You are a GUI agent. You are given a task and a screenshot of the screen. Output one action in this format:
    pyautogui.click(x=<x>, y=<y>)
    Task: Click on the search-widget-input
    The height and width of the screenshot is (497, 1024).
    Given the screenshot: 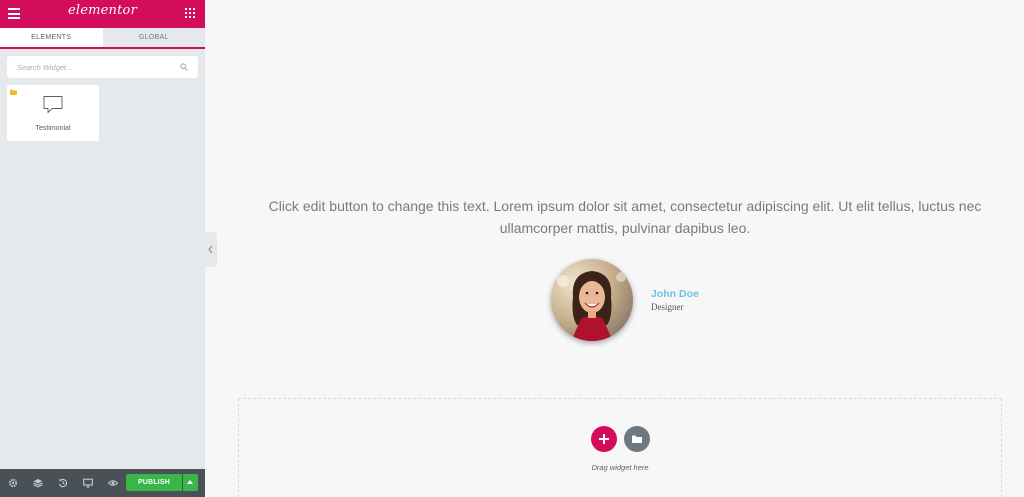 What is the action you would take?
    pyautogui.click(x=87, y=67)
    